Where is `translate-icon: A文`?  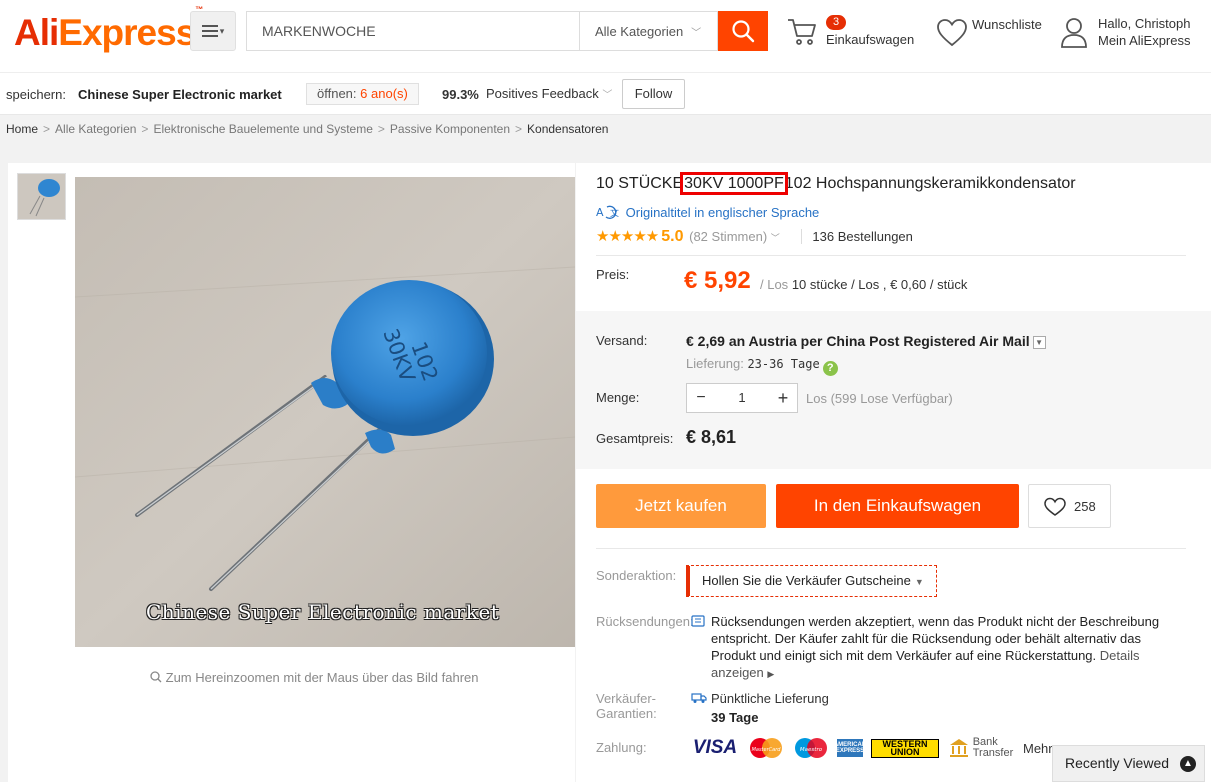
translate-icon: A文 is located at coordinates (607, 212).